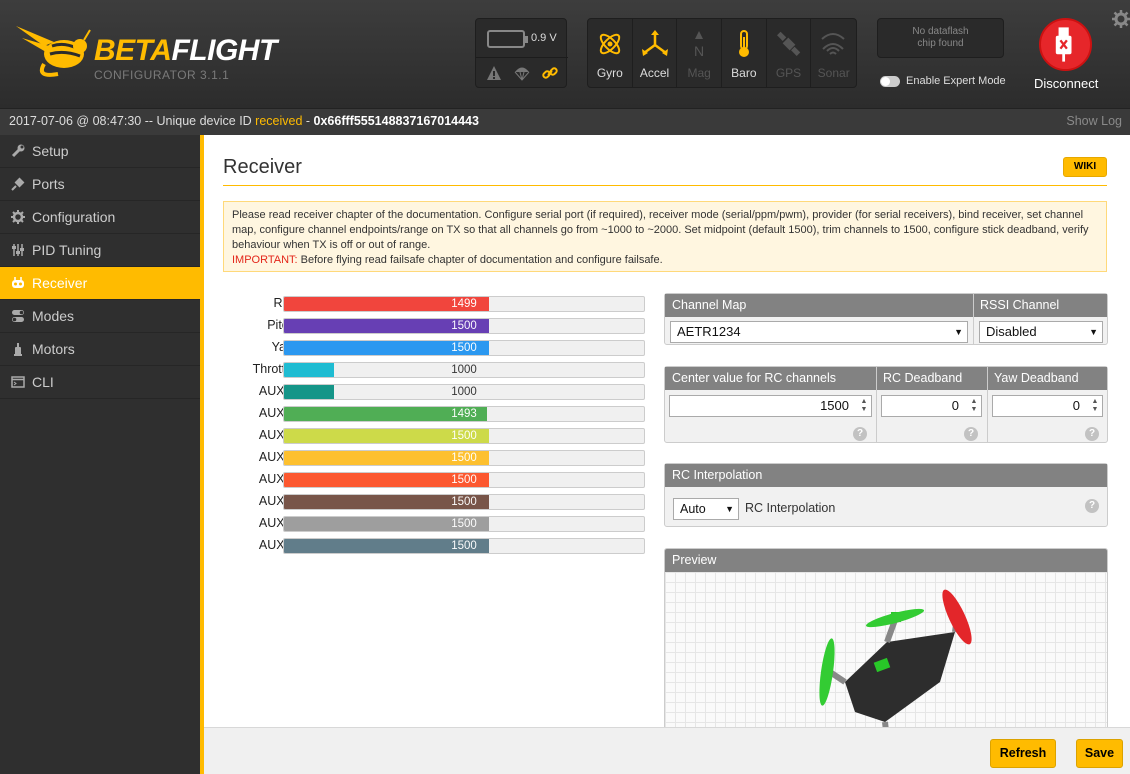 This screenshot has height=774, width=1130. I want to click on disconnect-label: Disconnect, so click(1066, 83).